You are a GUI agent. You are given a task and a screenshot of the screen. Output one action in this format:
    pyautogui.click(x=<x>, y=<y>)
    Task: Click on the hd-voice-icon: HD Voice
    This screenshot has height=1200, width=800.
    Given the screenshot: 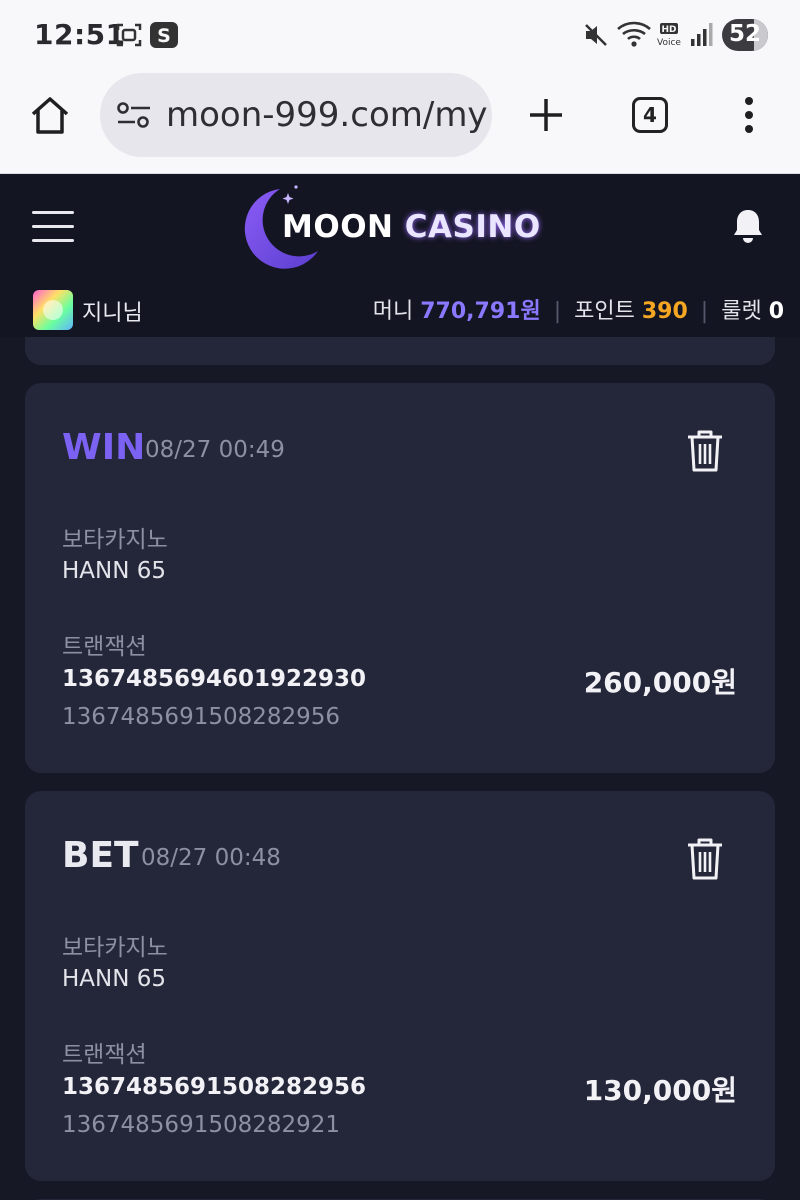 What is the action you would take?
    pyautogui.click(x=669, y=35)
    